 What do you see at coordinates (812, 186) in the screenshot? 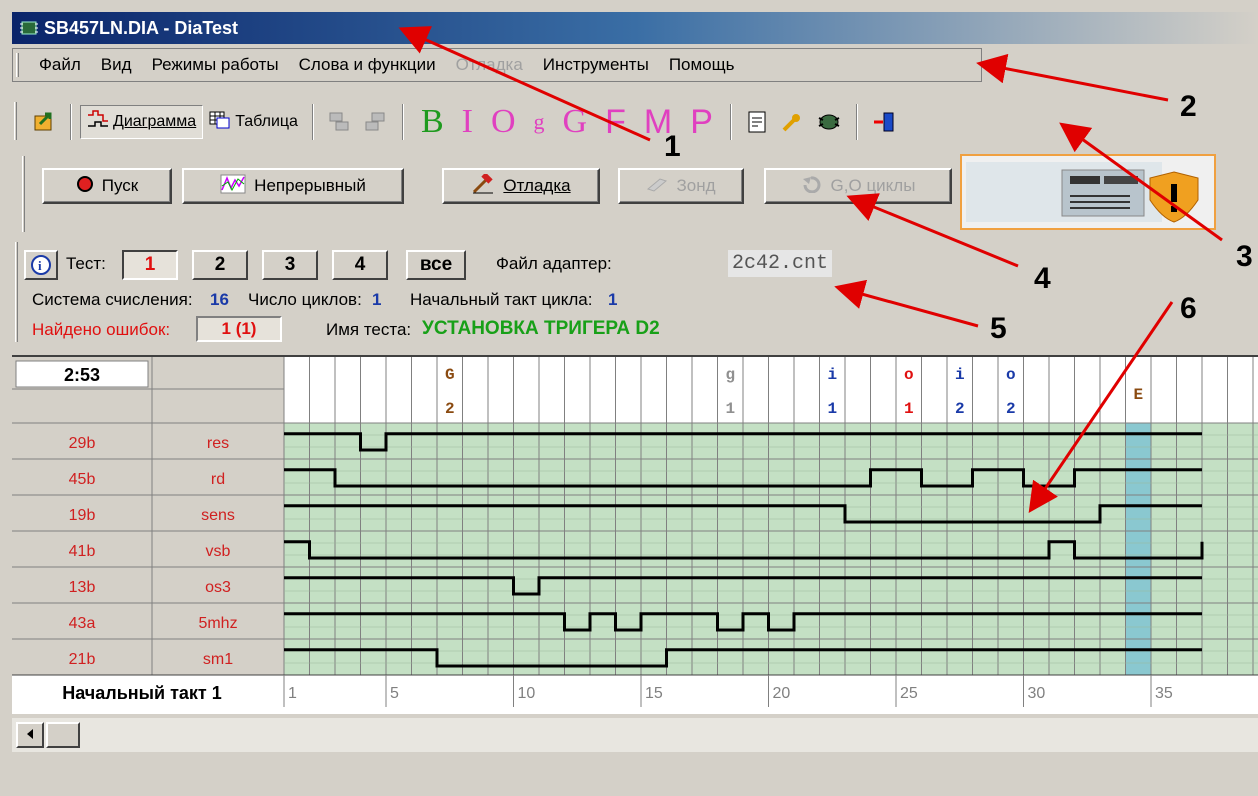
I see `undo-icon` at bounding box center [812, 186].